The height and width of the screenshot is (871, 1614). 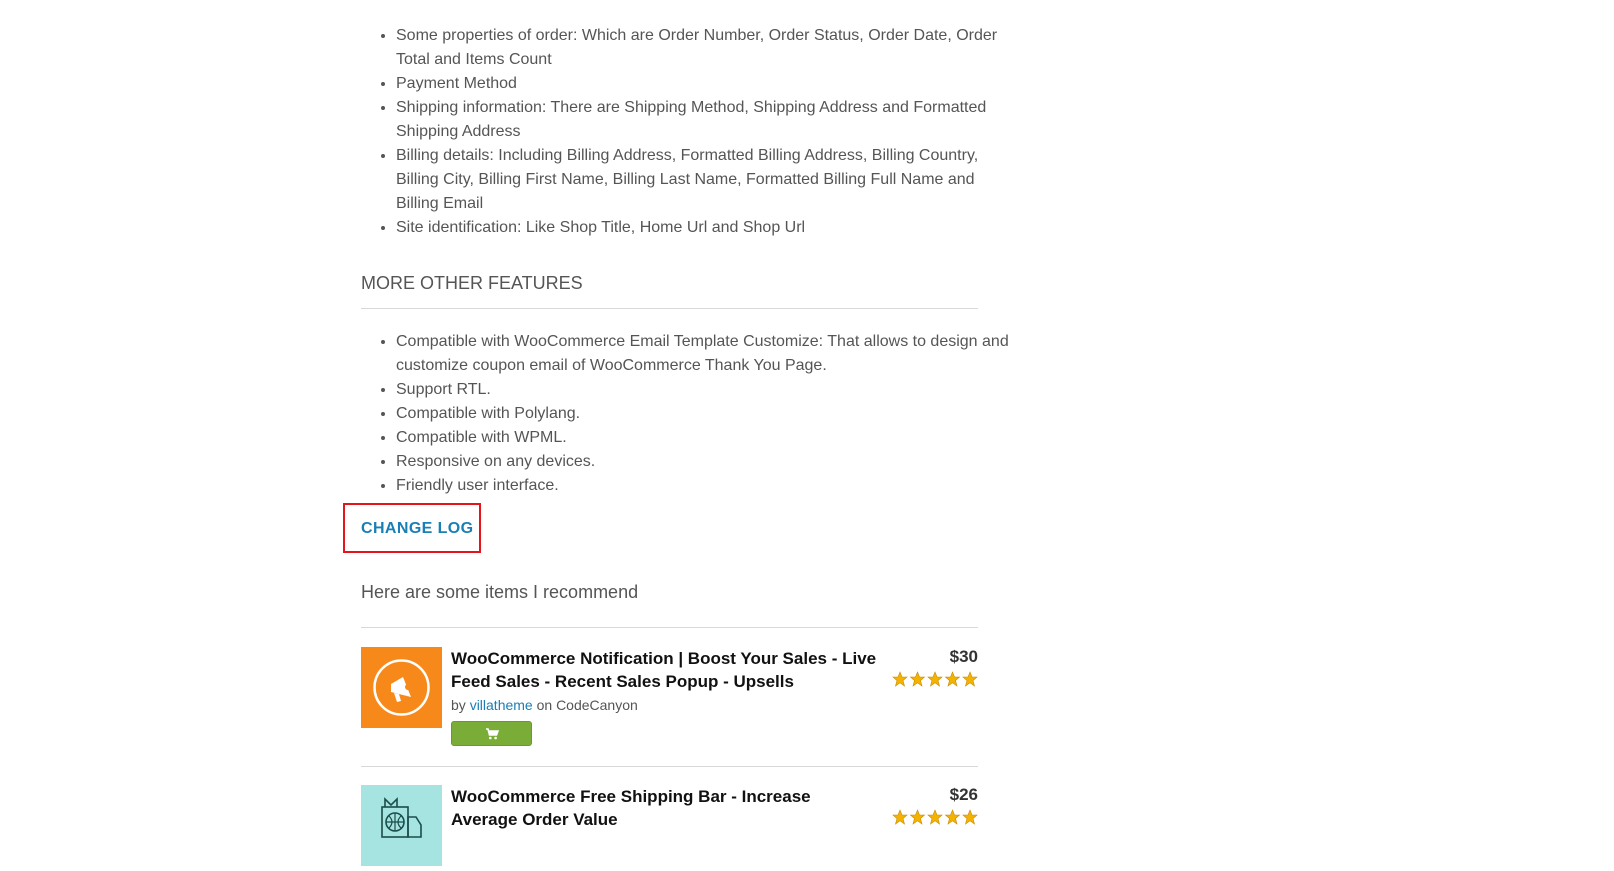 I want to click on list-item: Friendly user interface., so click(x=704, y=486).